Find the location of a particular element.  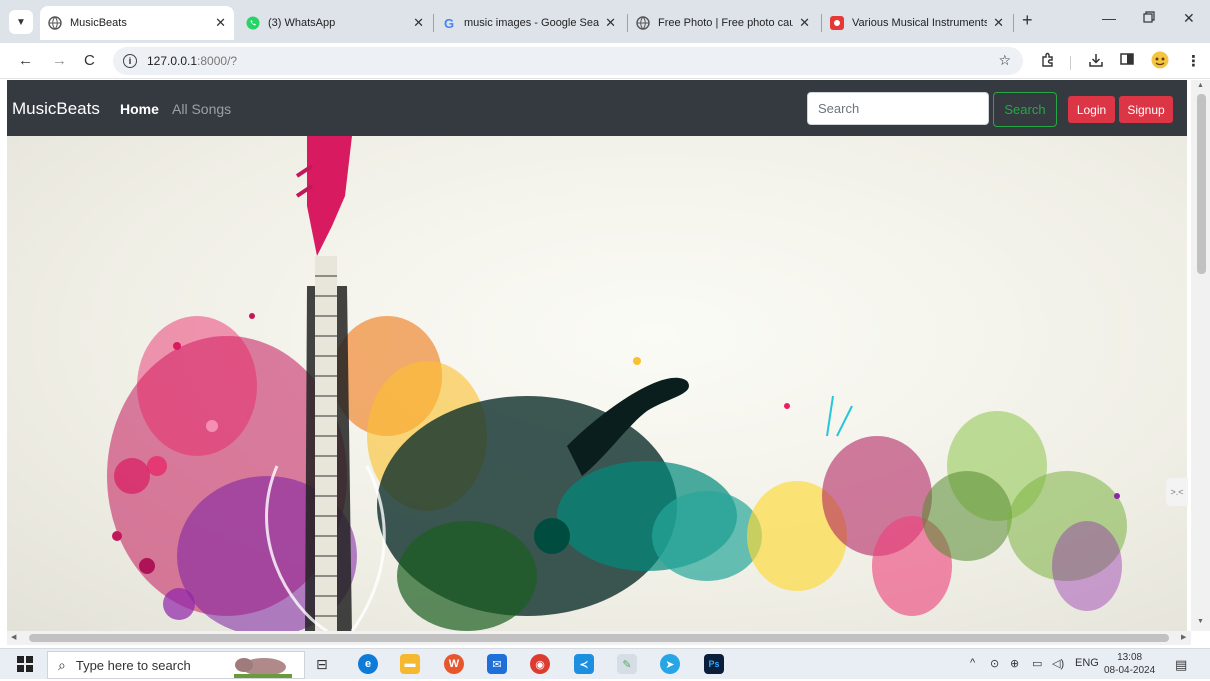

notification-icon: ▤ is located at coordinates (1181, 665).